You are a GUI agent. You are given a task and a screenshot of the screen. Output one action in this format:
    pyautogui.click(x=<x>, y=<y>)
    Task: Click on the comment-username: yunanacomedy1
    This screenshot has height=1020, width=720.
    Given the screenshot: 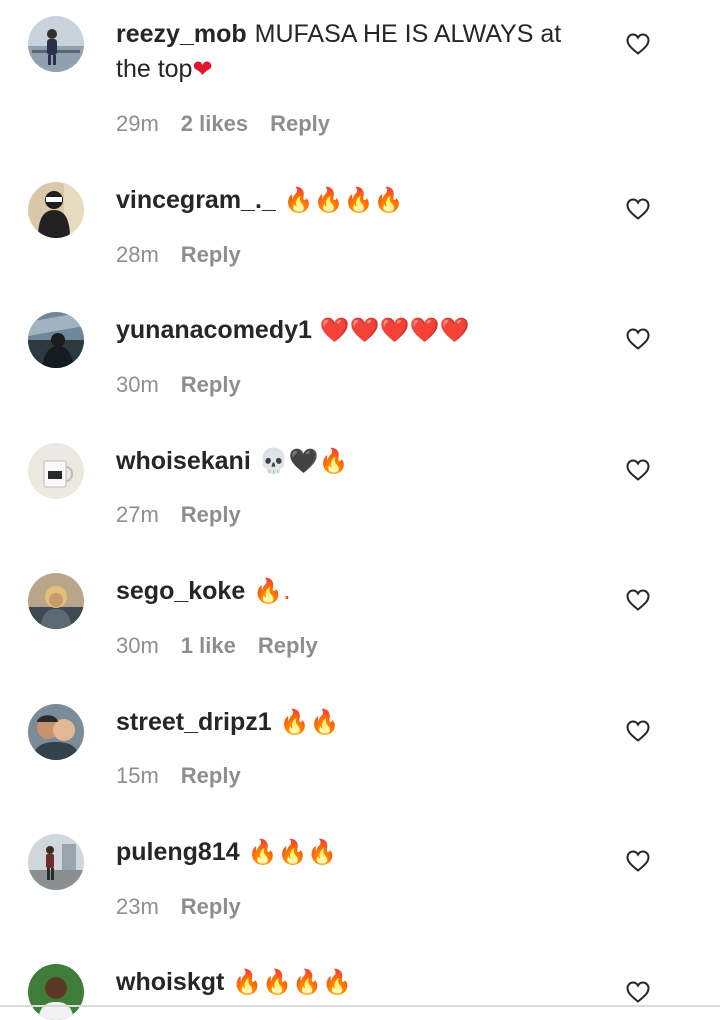 What is the action you would take?
    pyautogui.click(x=214, y=330)
    